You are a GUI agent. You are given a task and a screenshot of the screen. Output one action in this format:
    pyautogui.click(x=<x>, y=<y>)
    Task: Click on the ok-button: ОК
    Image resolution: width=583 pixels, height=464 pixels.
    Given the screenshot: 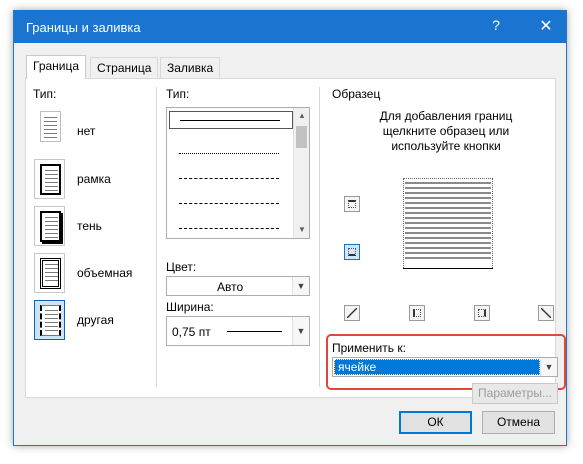 What is the action you would take?
    pyautogui.click(x=435, y=422)
    